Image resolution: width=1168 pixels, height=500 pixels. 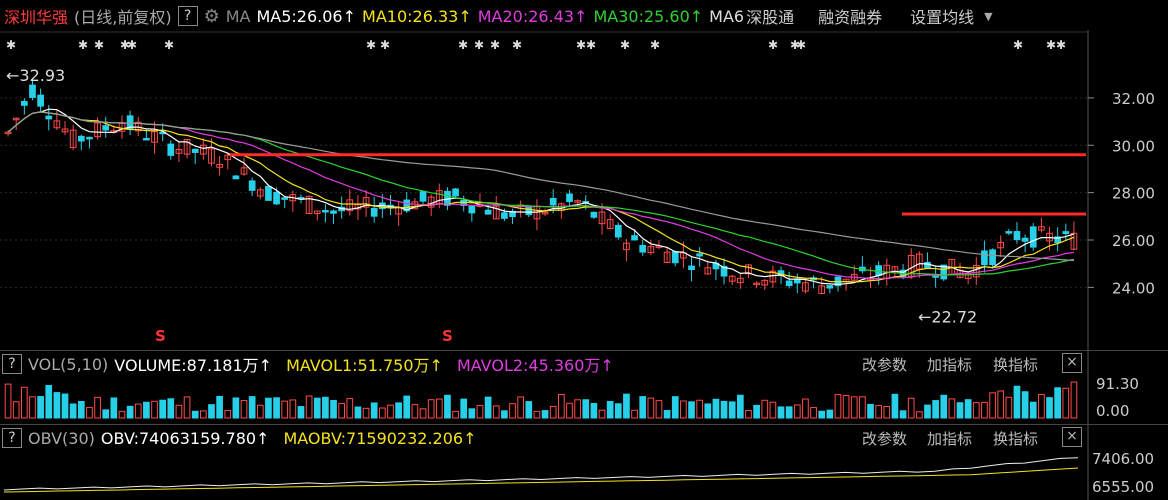 What do you see at coordinates (884, 438) in the screenshot?
I see `obv-modify-button: 改参数` at bounding box center [884, 438].